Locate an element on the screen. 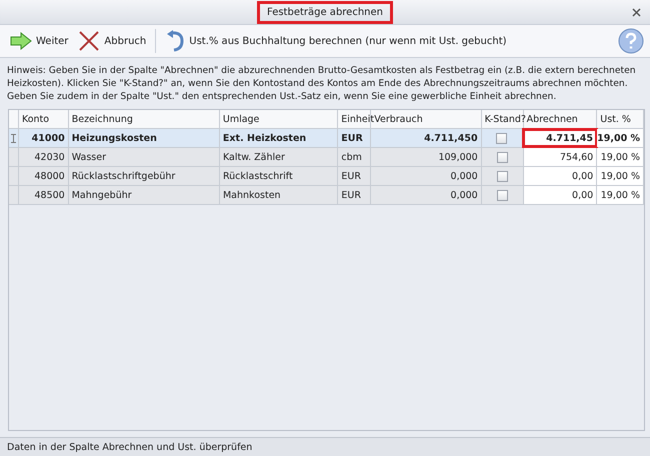 Image resolution: width=650 pixels, height=456 pixels. window-title: Festbeträge abrechnen is located at coordinates (325, 12).